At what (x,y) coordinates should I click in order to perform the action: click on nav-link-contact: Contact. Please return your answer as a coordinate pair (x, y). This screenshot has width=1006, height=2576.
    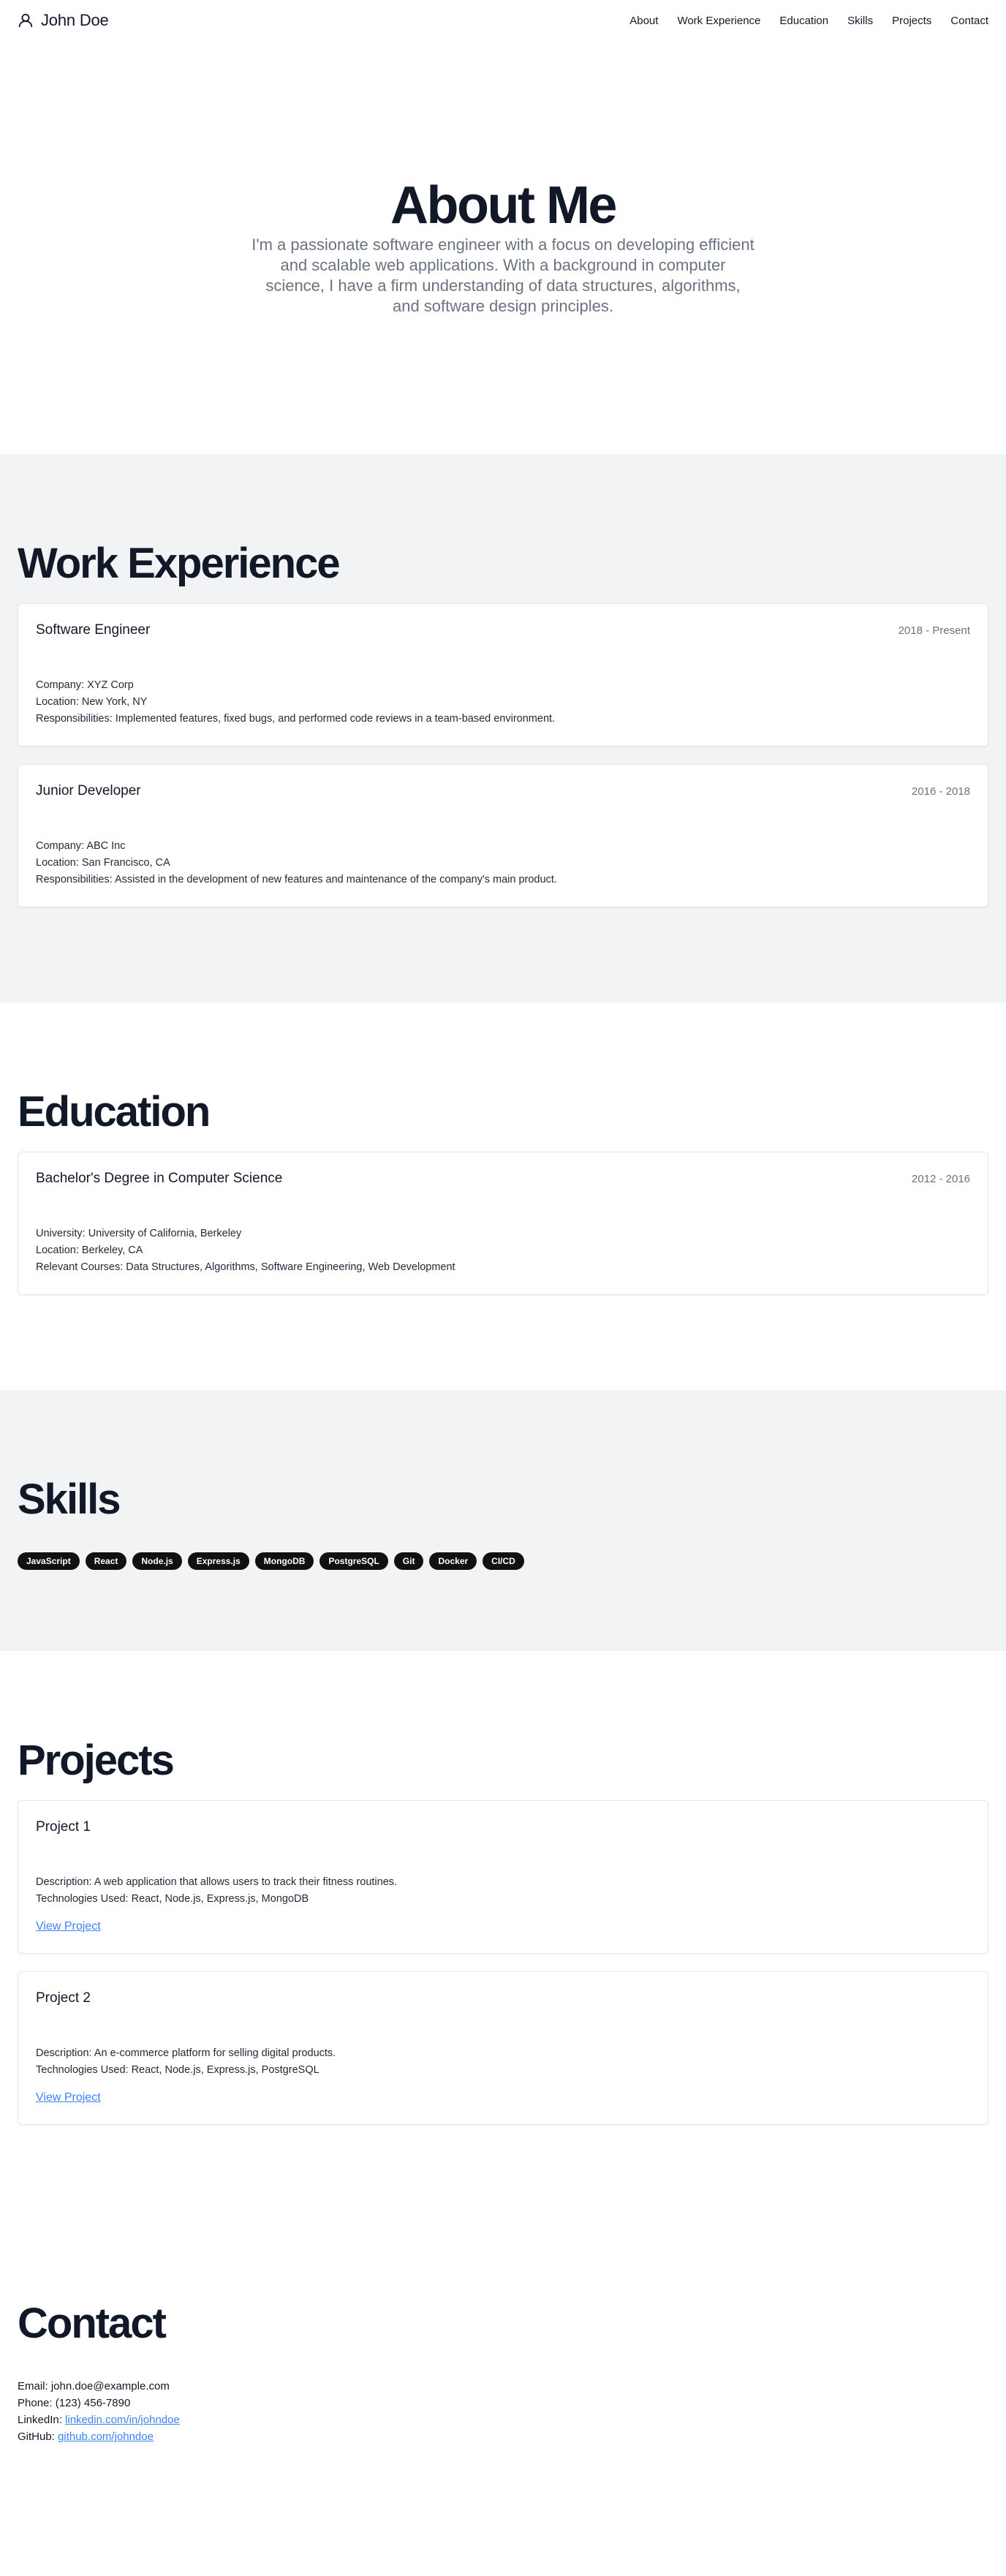
    Looking at the image, I should click on (969, 21).